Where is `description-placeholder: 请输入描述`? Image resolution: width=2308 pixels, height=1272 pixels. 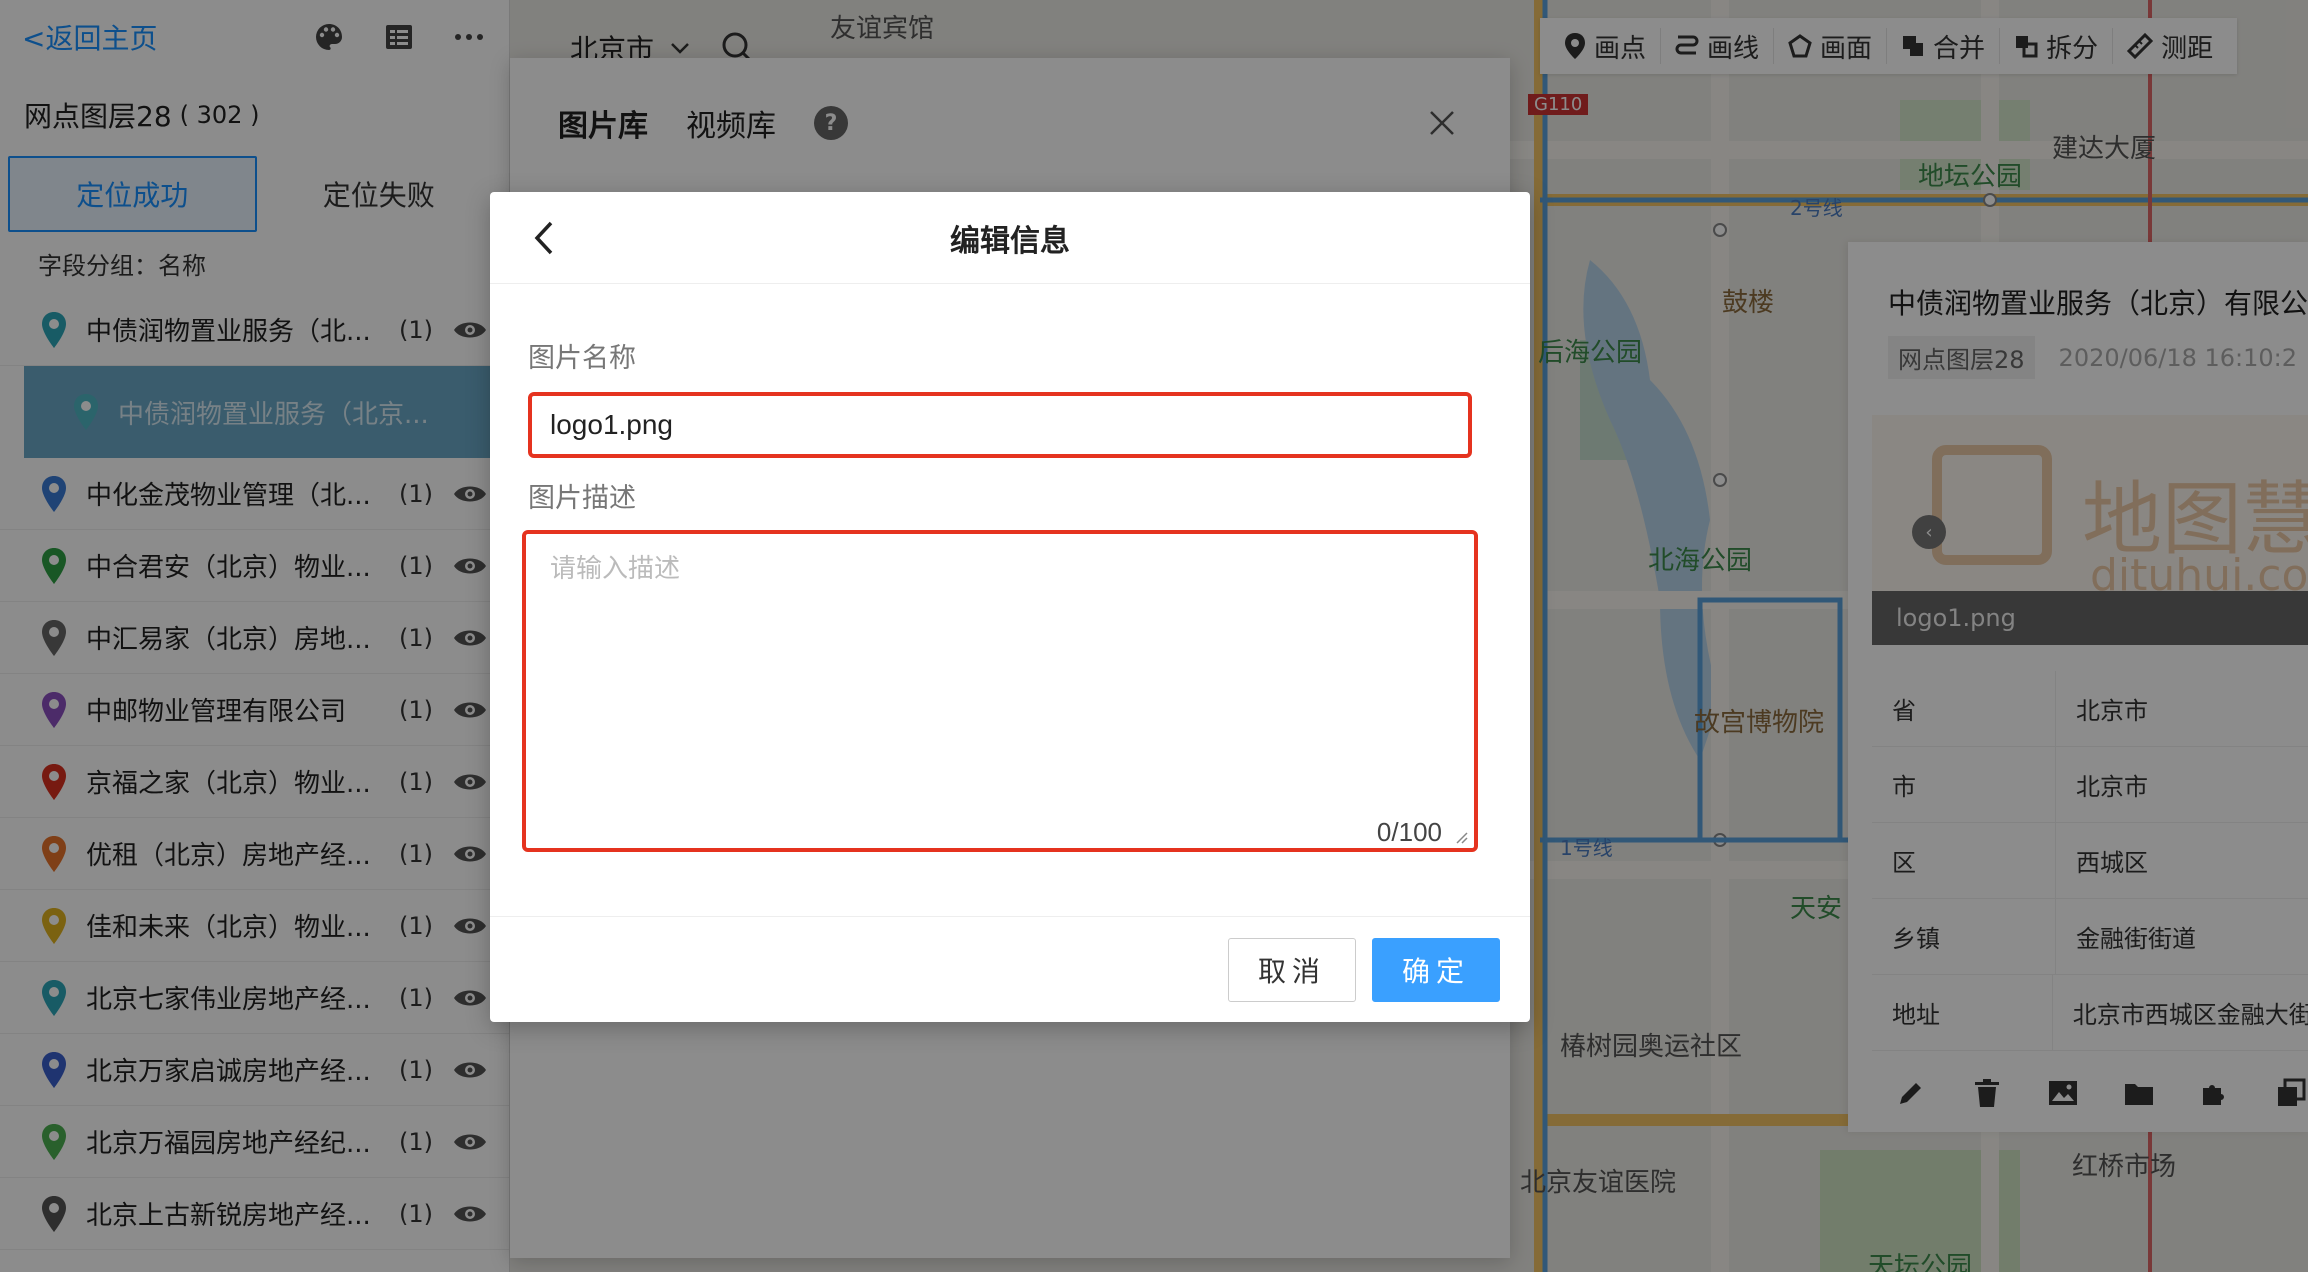
description-placeholder: 请输入描述 is located at coordinates (615, 569).